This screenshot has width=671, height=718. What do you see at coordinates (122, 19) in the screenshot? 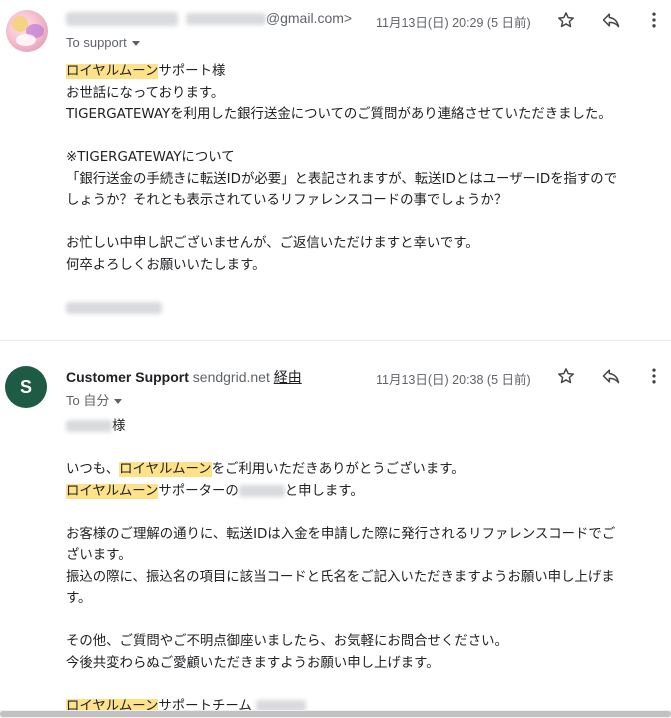
I see `sender-name-redacted` at bounding box center [122, 19].